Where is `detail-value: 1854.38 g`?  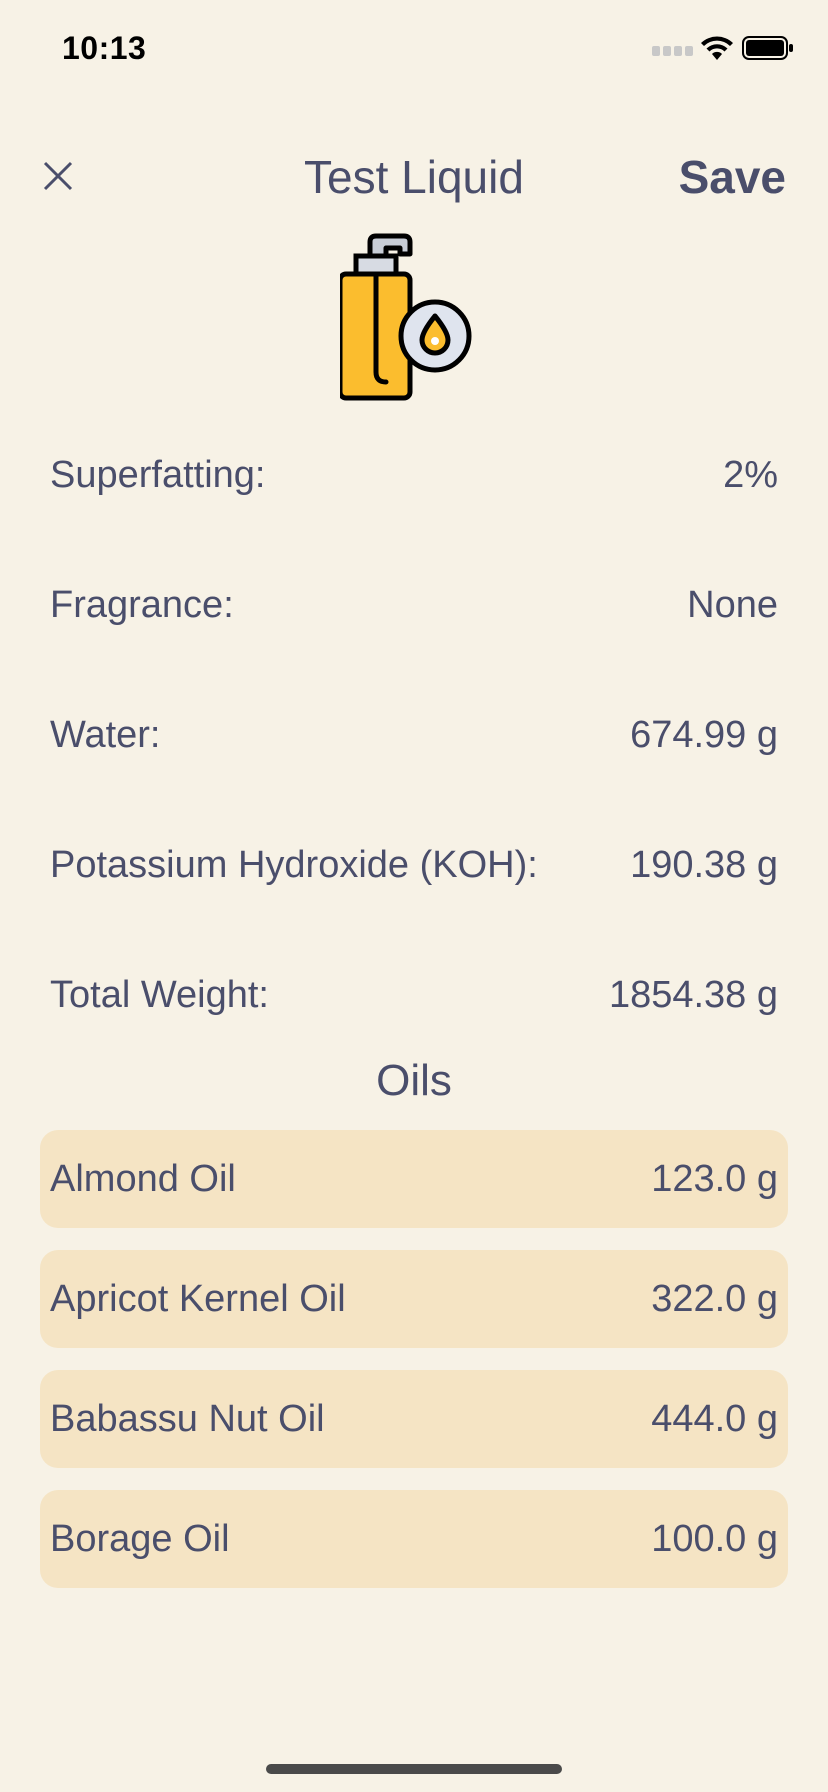
detail-value: 1854.38 g is located at coordinates (693, 995).